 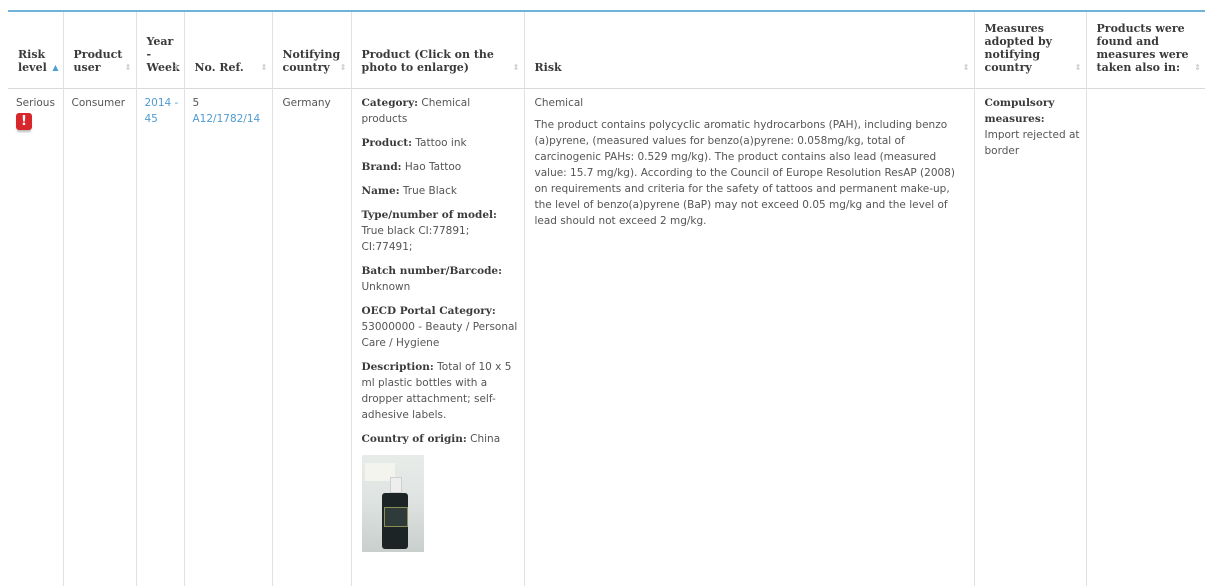 I want to click on label: Country of origin:, so click(x=414, y=438).